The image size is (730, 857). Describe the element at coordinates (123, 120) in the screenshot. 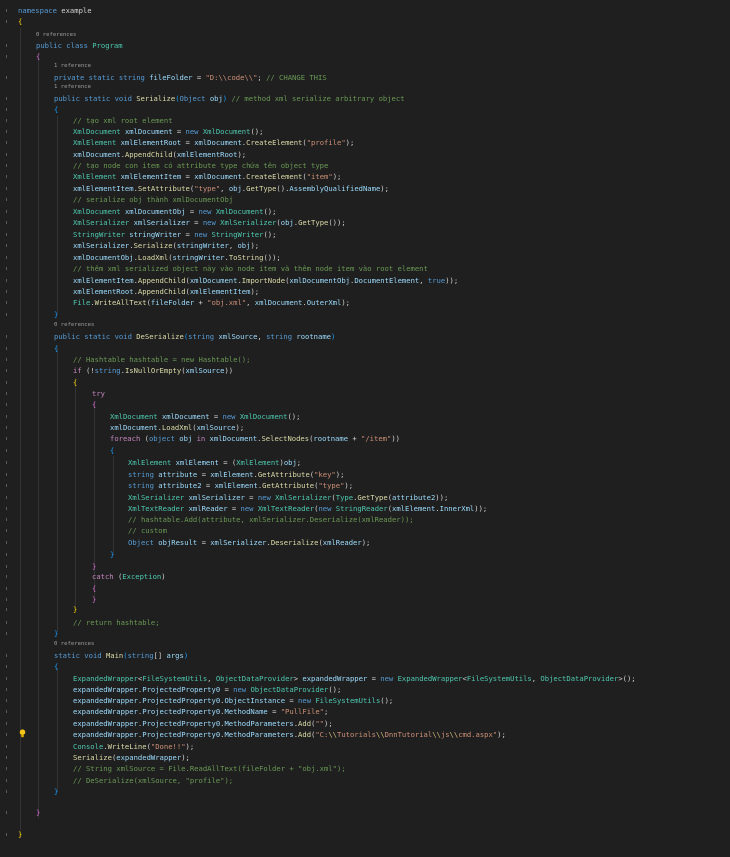

I see `code-line: // tạo xml root element` at that location.